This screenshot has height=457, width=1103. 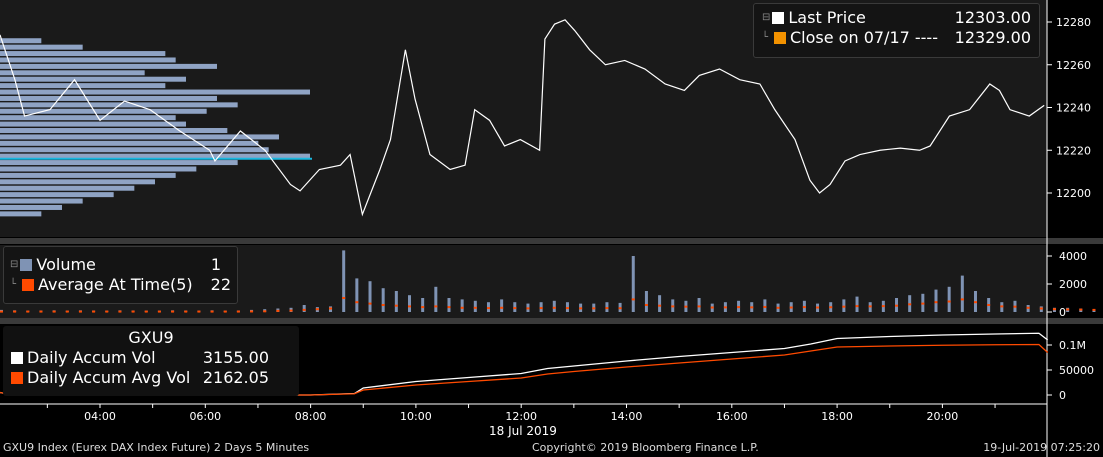 What do you see at coordinates (1073, 108) in the screenshot?
I see `price-tick-label: 12240` at bounding box center [1073, 108].